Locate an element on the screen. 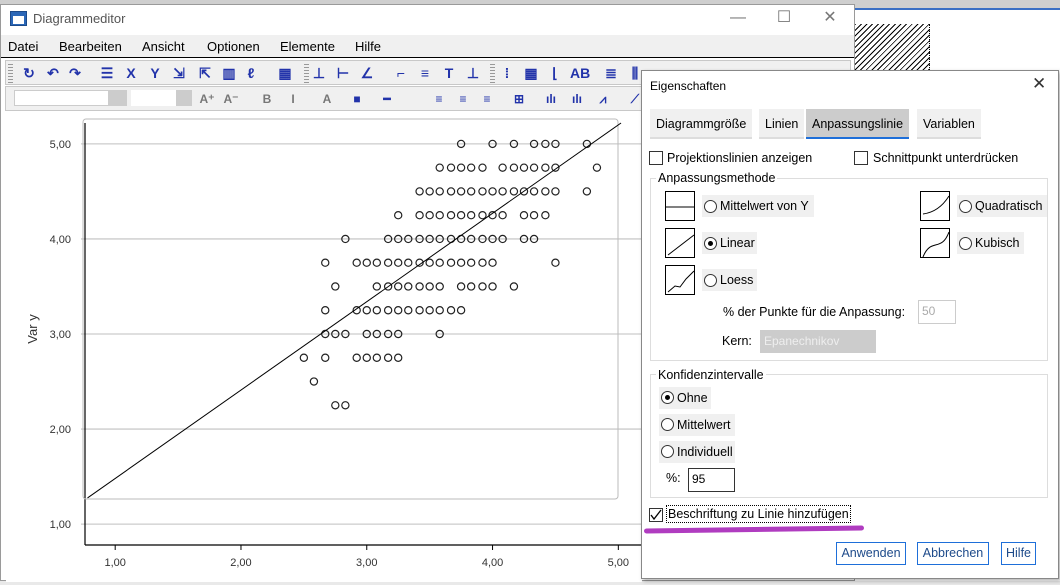 Image resolution: width=1060 pixels, height=585 pixels. apply-button: Anwenden is located at coordinates (871, 553).